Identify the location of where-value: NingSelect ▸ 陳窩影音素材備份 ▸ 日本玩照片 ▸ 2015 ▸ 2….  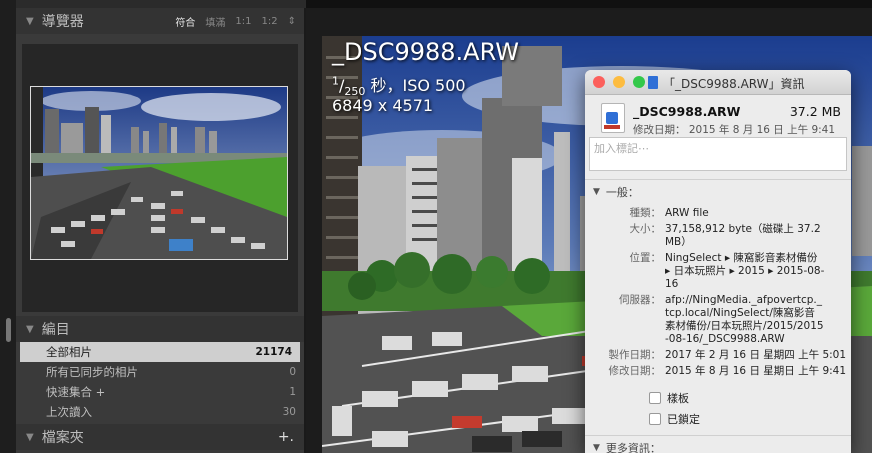
(745, 271).